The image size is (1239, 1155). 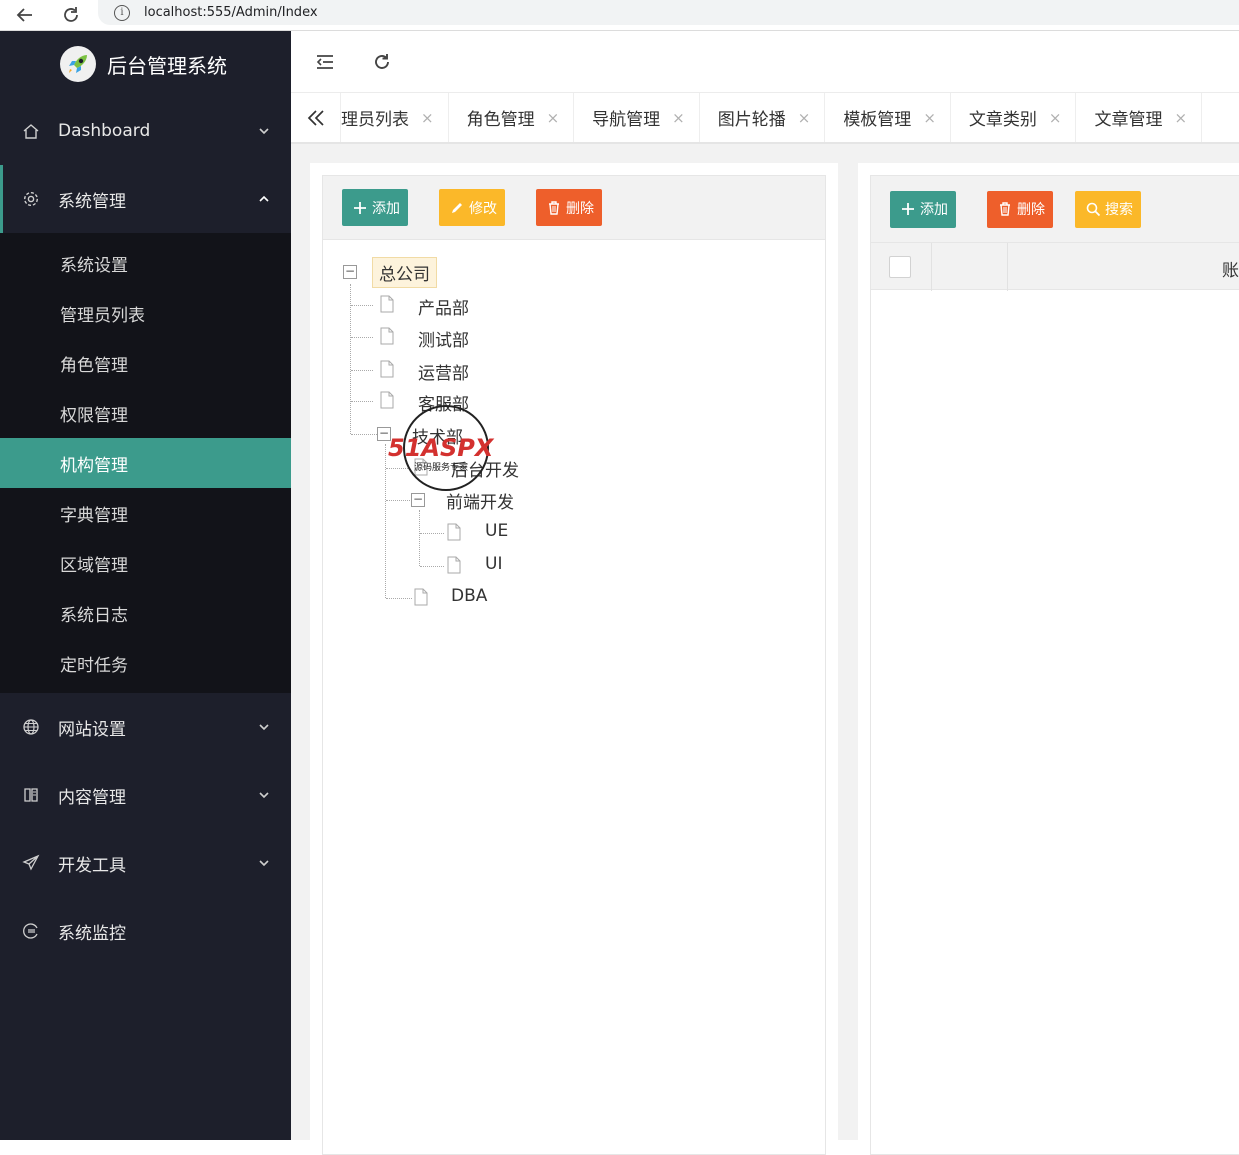 I want to click on home-icon, so click(x=31, y=131).